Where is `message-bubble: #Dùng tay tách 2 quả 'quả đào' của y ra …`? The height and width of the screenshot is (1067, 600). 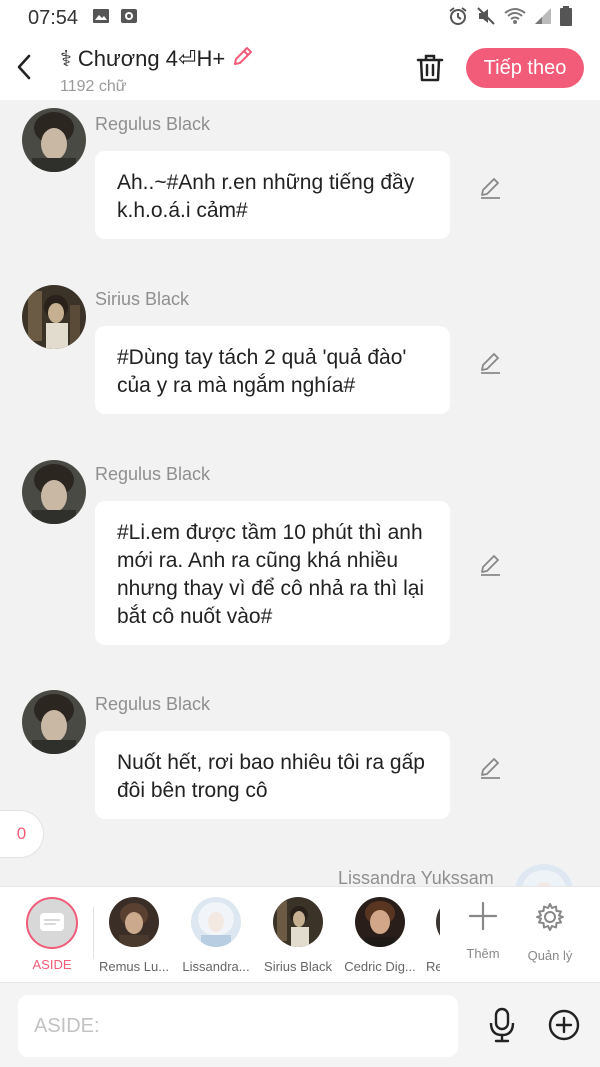
message-bubble: #Dùng tay tách 2 quả 'quả đào' của y ra … is located at coordinates (272, 370).